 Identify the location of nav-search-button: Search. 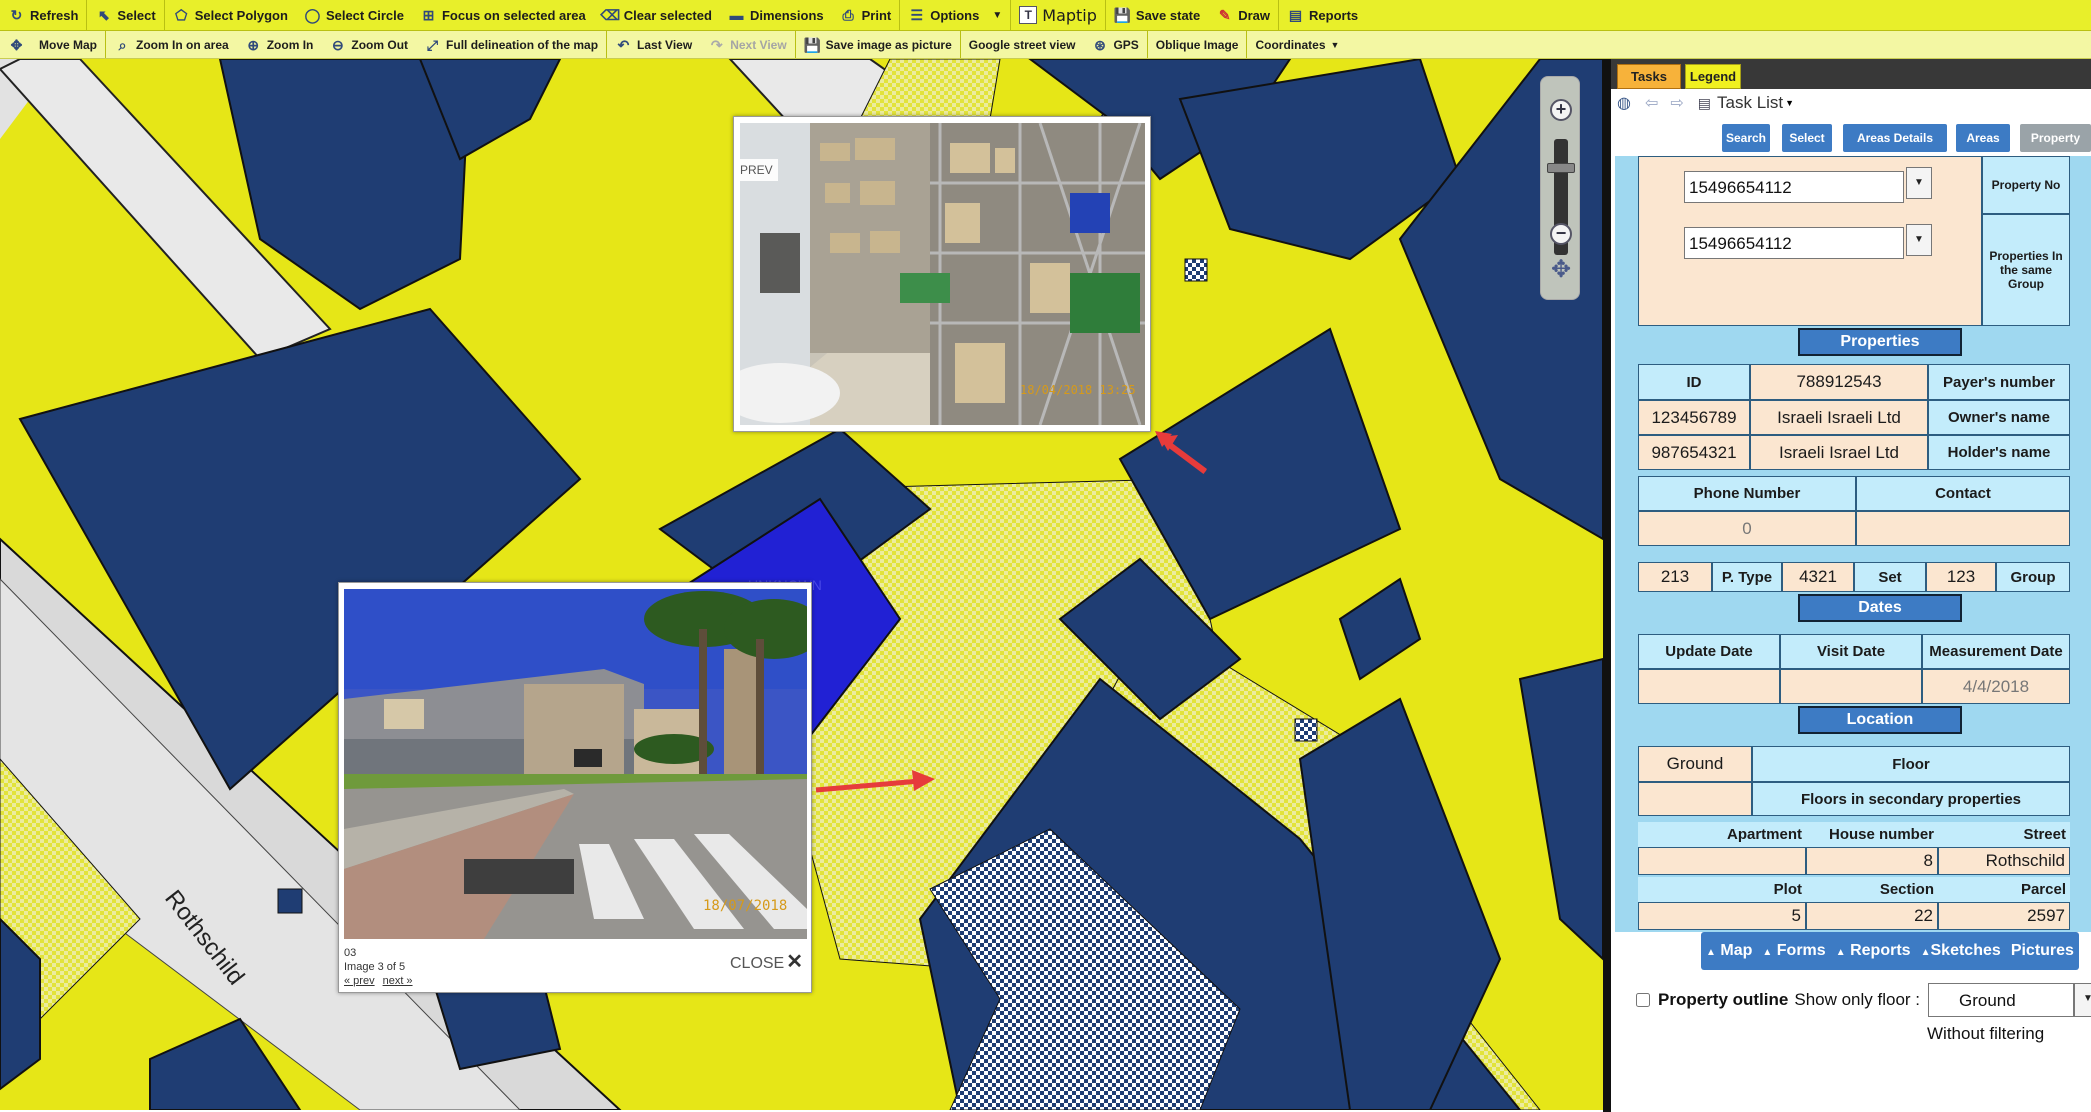
(1746, 138).